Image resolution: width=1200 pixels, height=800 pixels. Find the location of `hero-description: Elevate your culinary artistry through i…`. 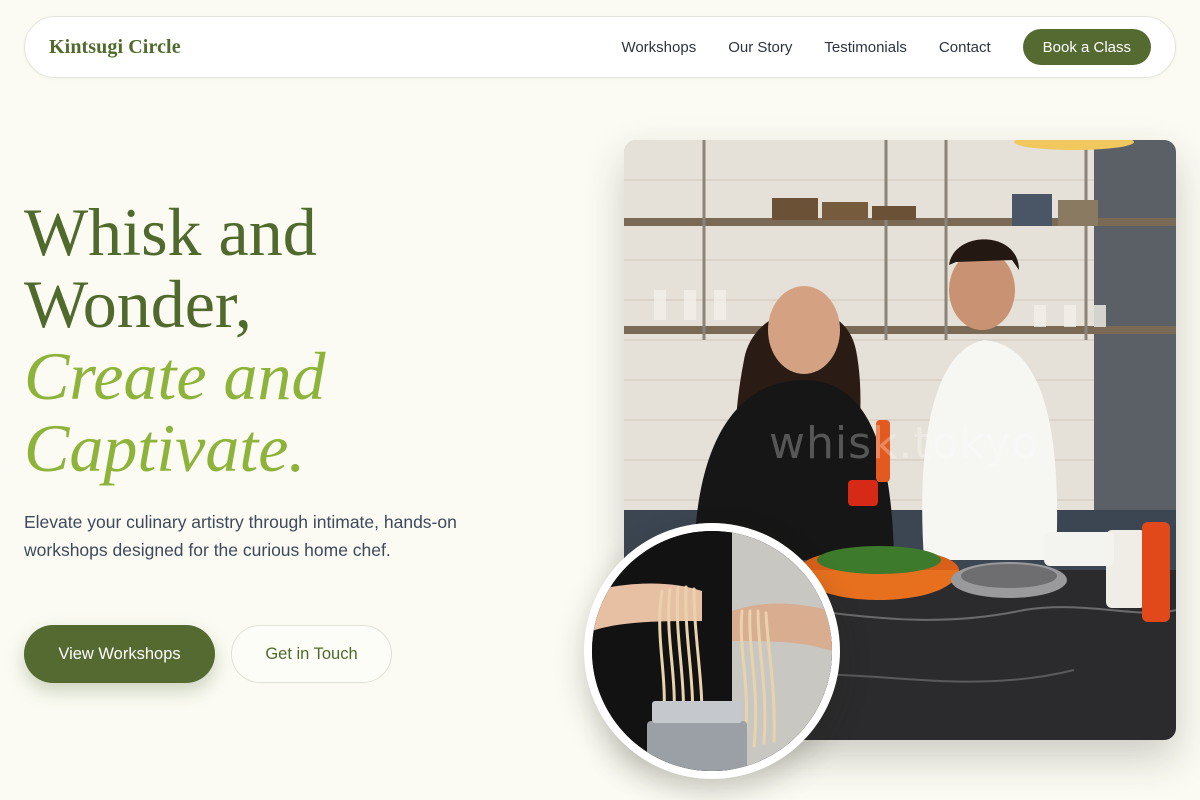

hero-description: Elevate your culinary artistry through i… is located at coordinates (240, 536).